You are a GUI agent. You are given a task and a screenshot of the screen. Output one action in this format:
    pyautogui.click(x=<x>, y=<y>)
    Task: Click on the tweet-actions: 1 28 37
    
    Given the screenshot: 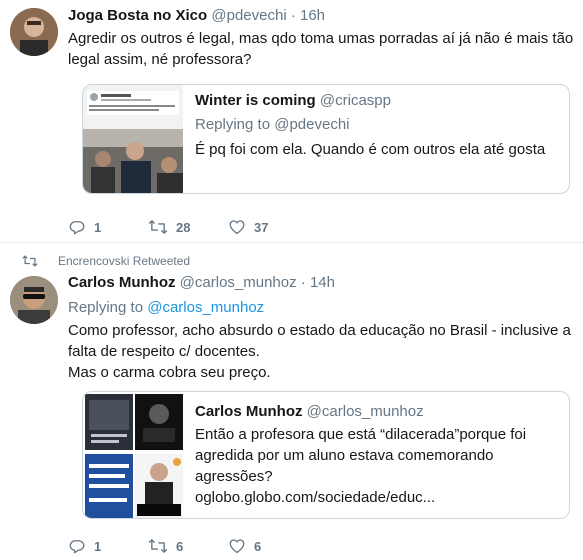 What is the action you would take?
    pyautogui.click(x=188, y=227)
    